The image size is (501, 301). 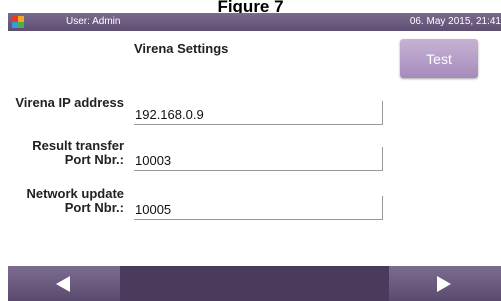 I want to click on network-update-label-line1: Network update, so click(x=75, y=193).